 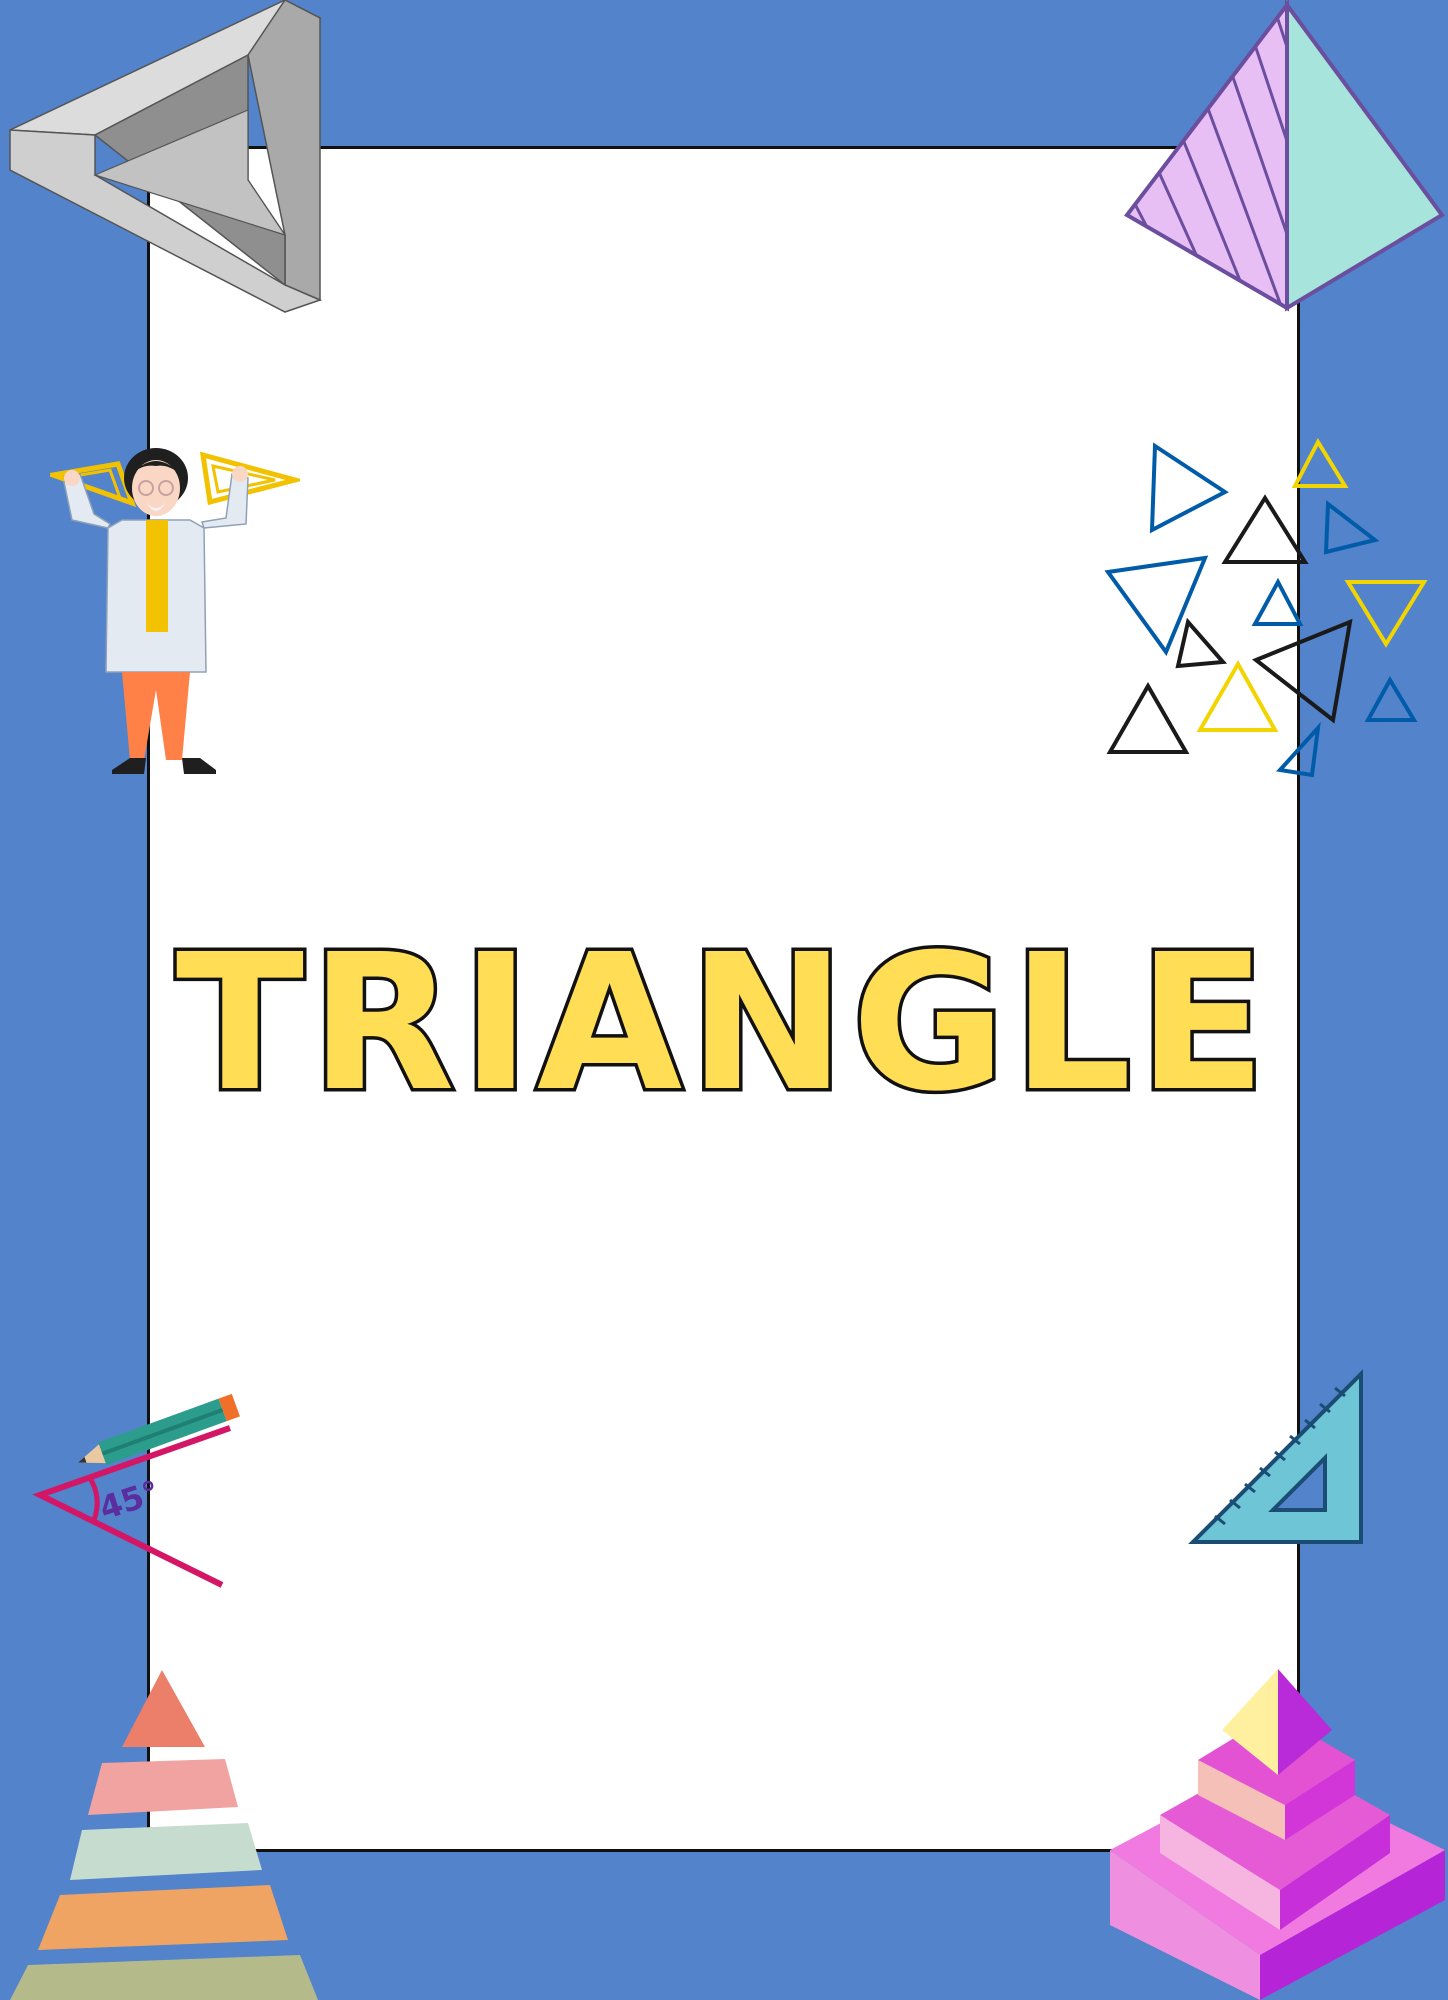 I want to click on pencil-protractor-angle-icon: 45°, so click(x=136, y=1490).